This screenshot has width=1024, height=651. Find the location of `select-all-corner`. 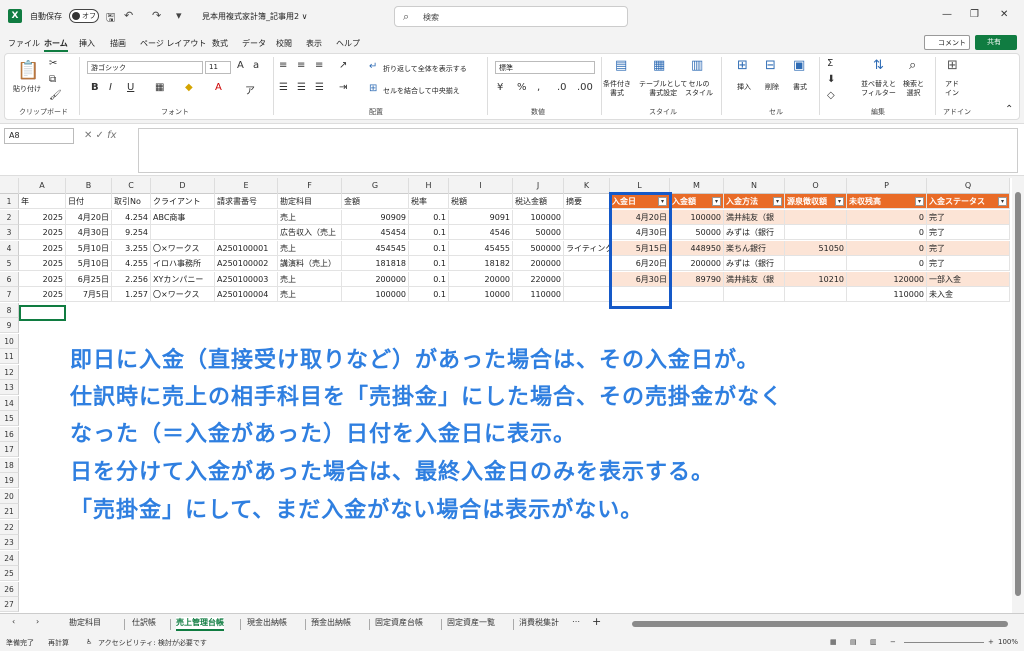

select-all-corner is located at coordinates (9, 186).